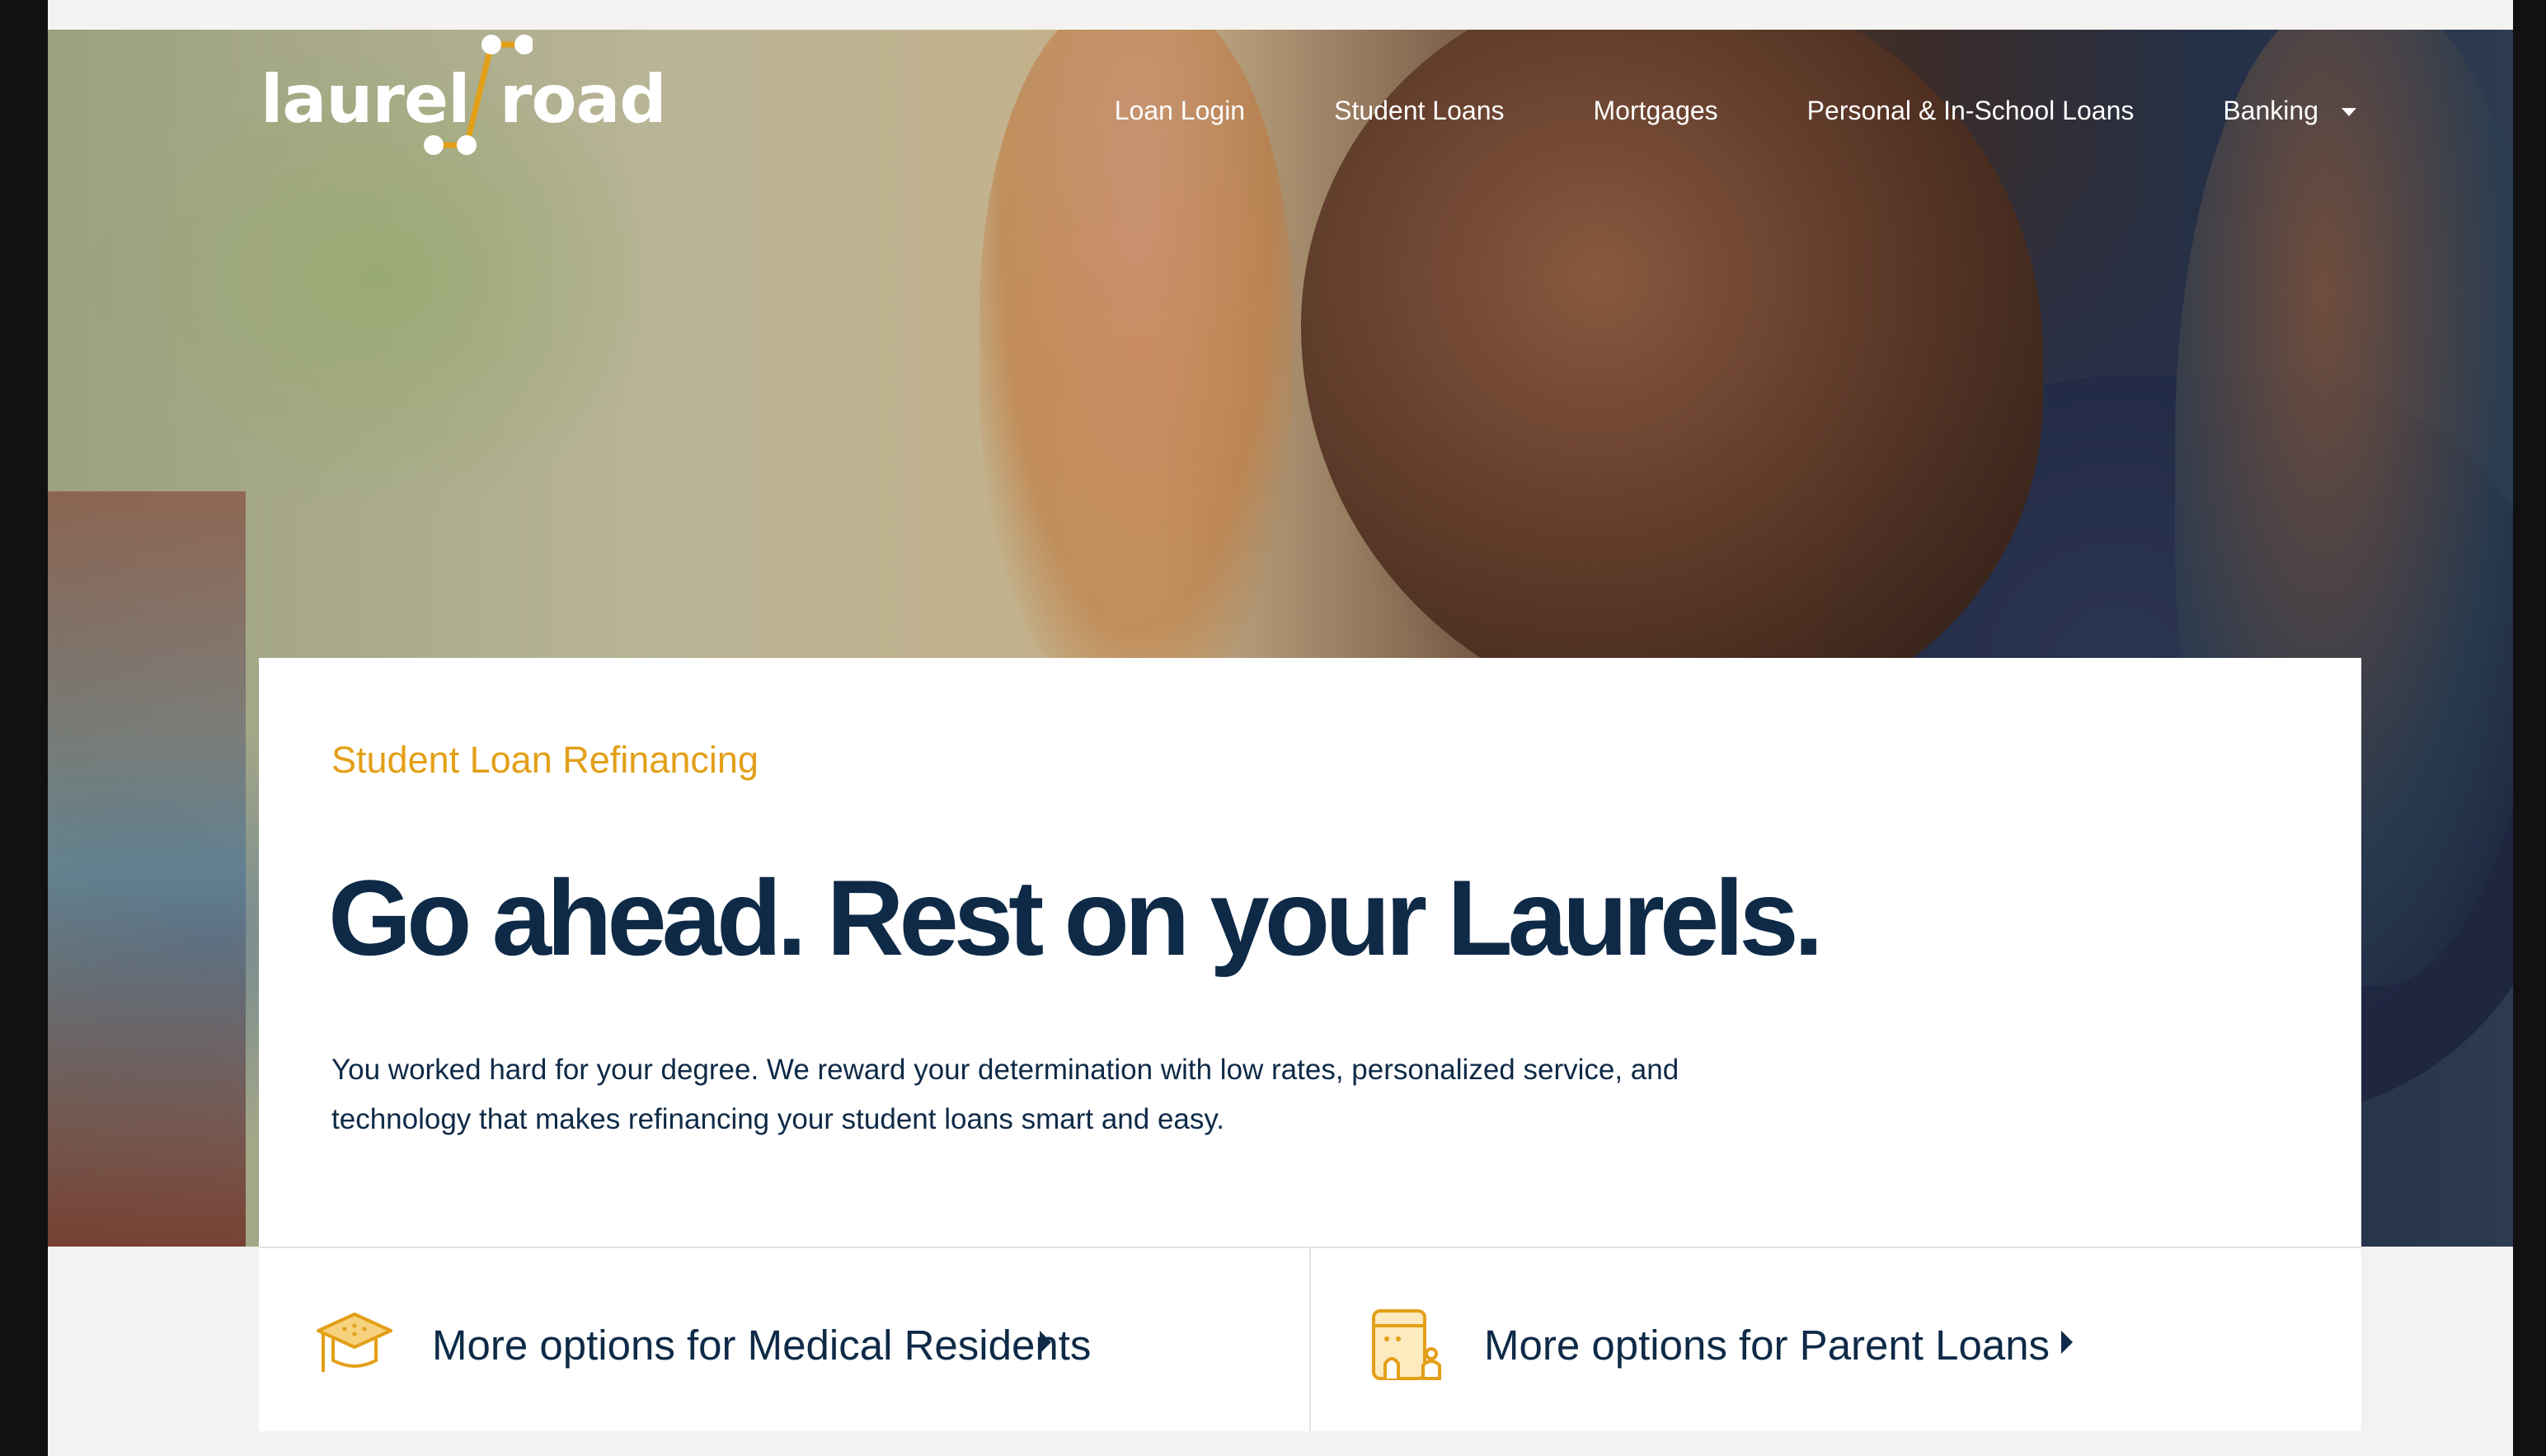  What do you see at coordinates (147, 869) in the screenshot?
I see `hero-photo-bookshelf` at bounding box center [147, 869].